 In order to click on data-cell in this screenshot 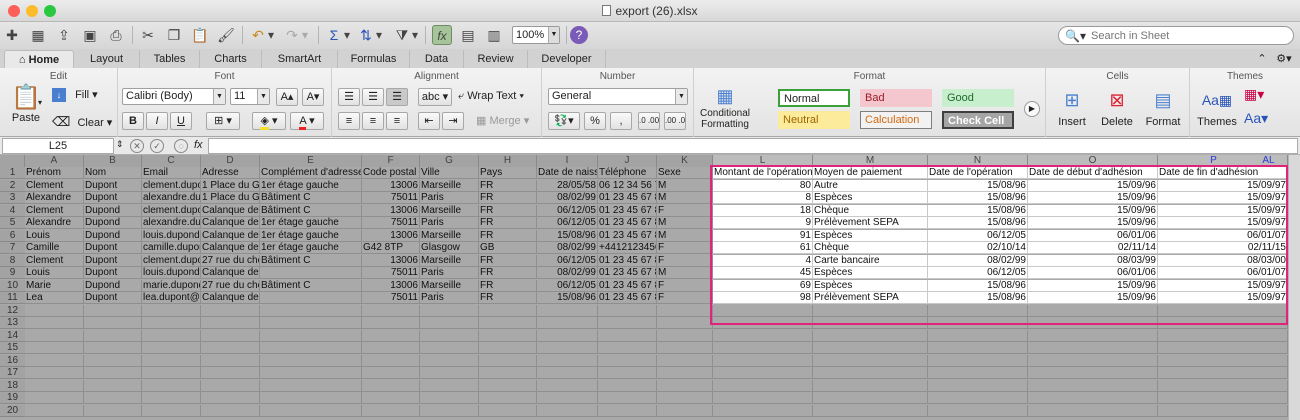, I will do `click(311, 273)`.